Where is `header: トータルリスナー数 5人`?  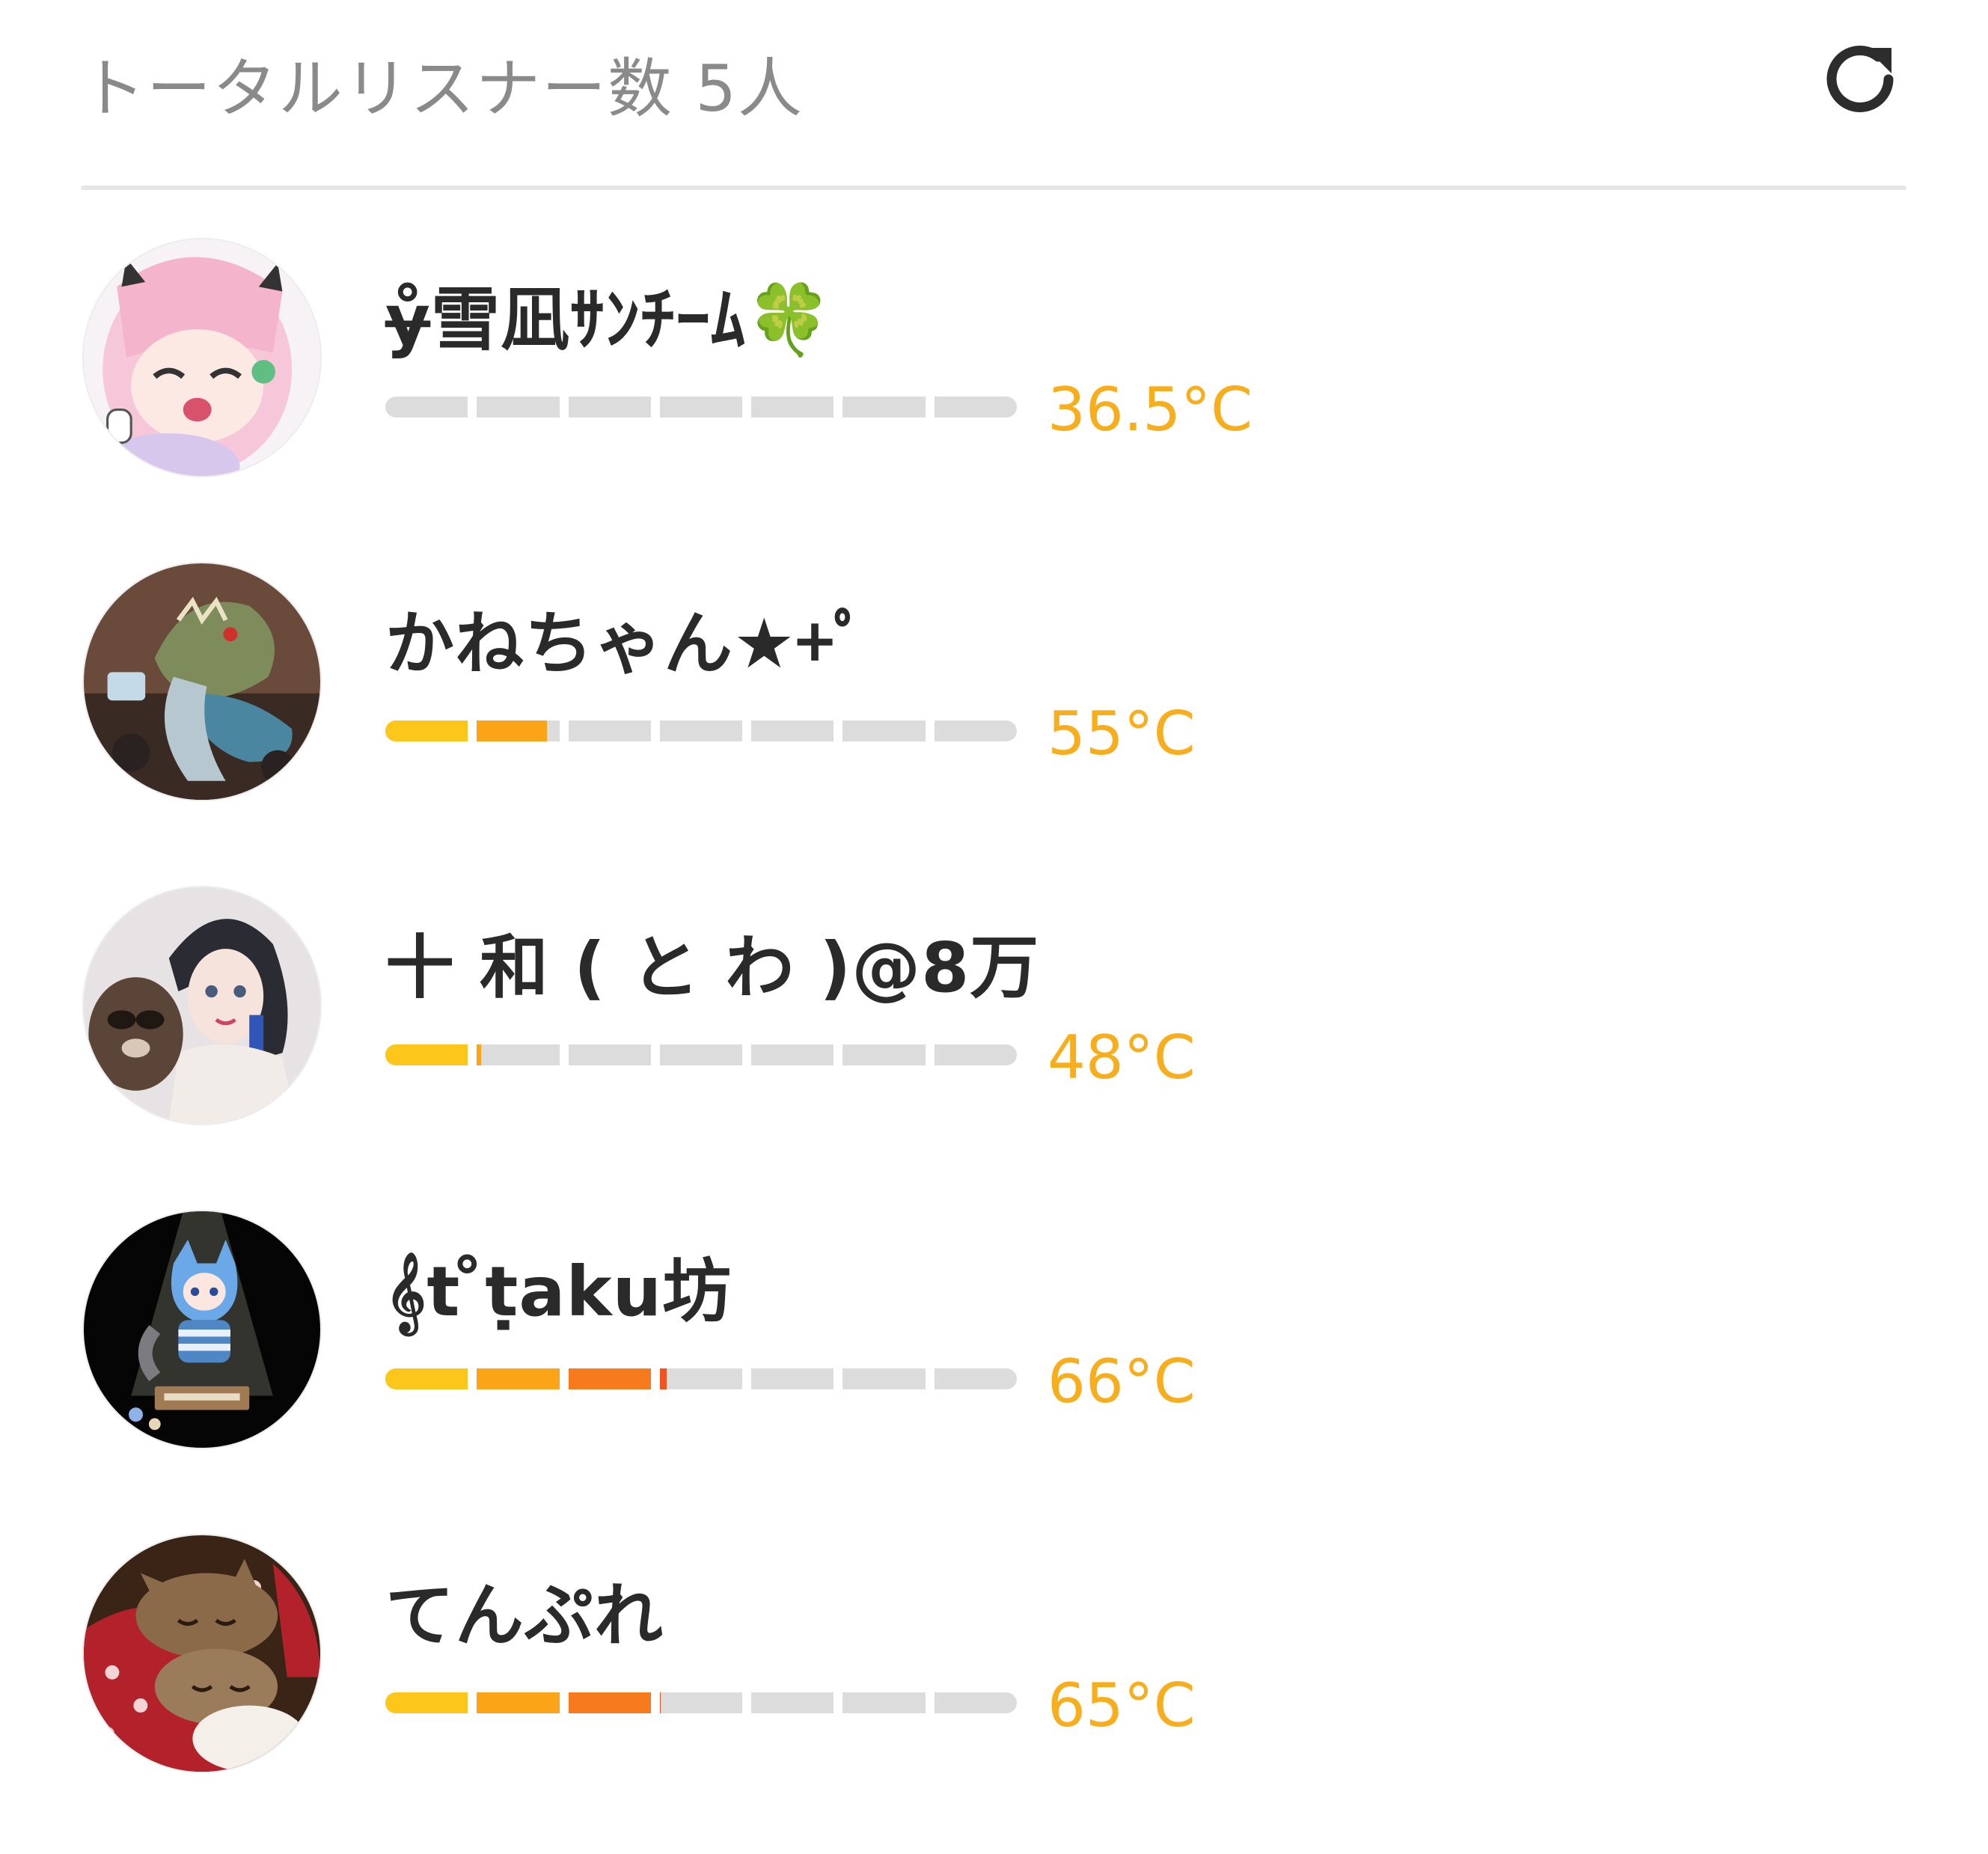 header: トータルリスナー数 5人 is located at coordinates (993, 82).